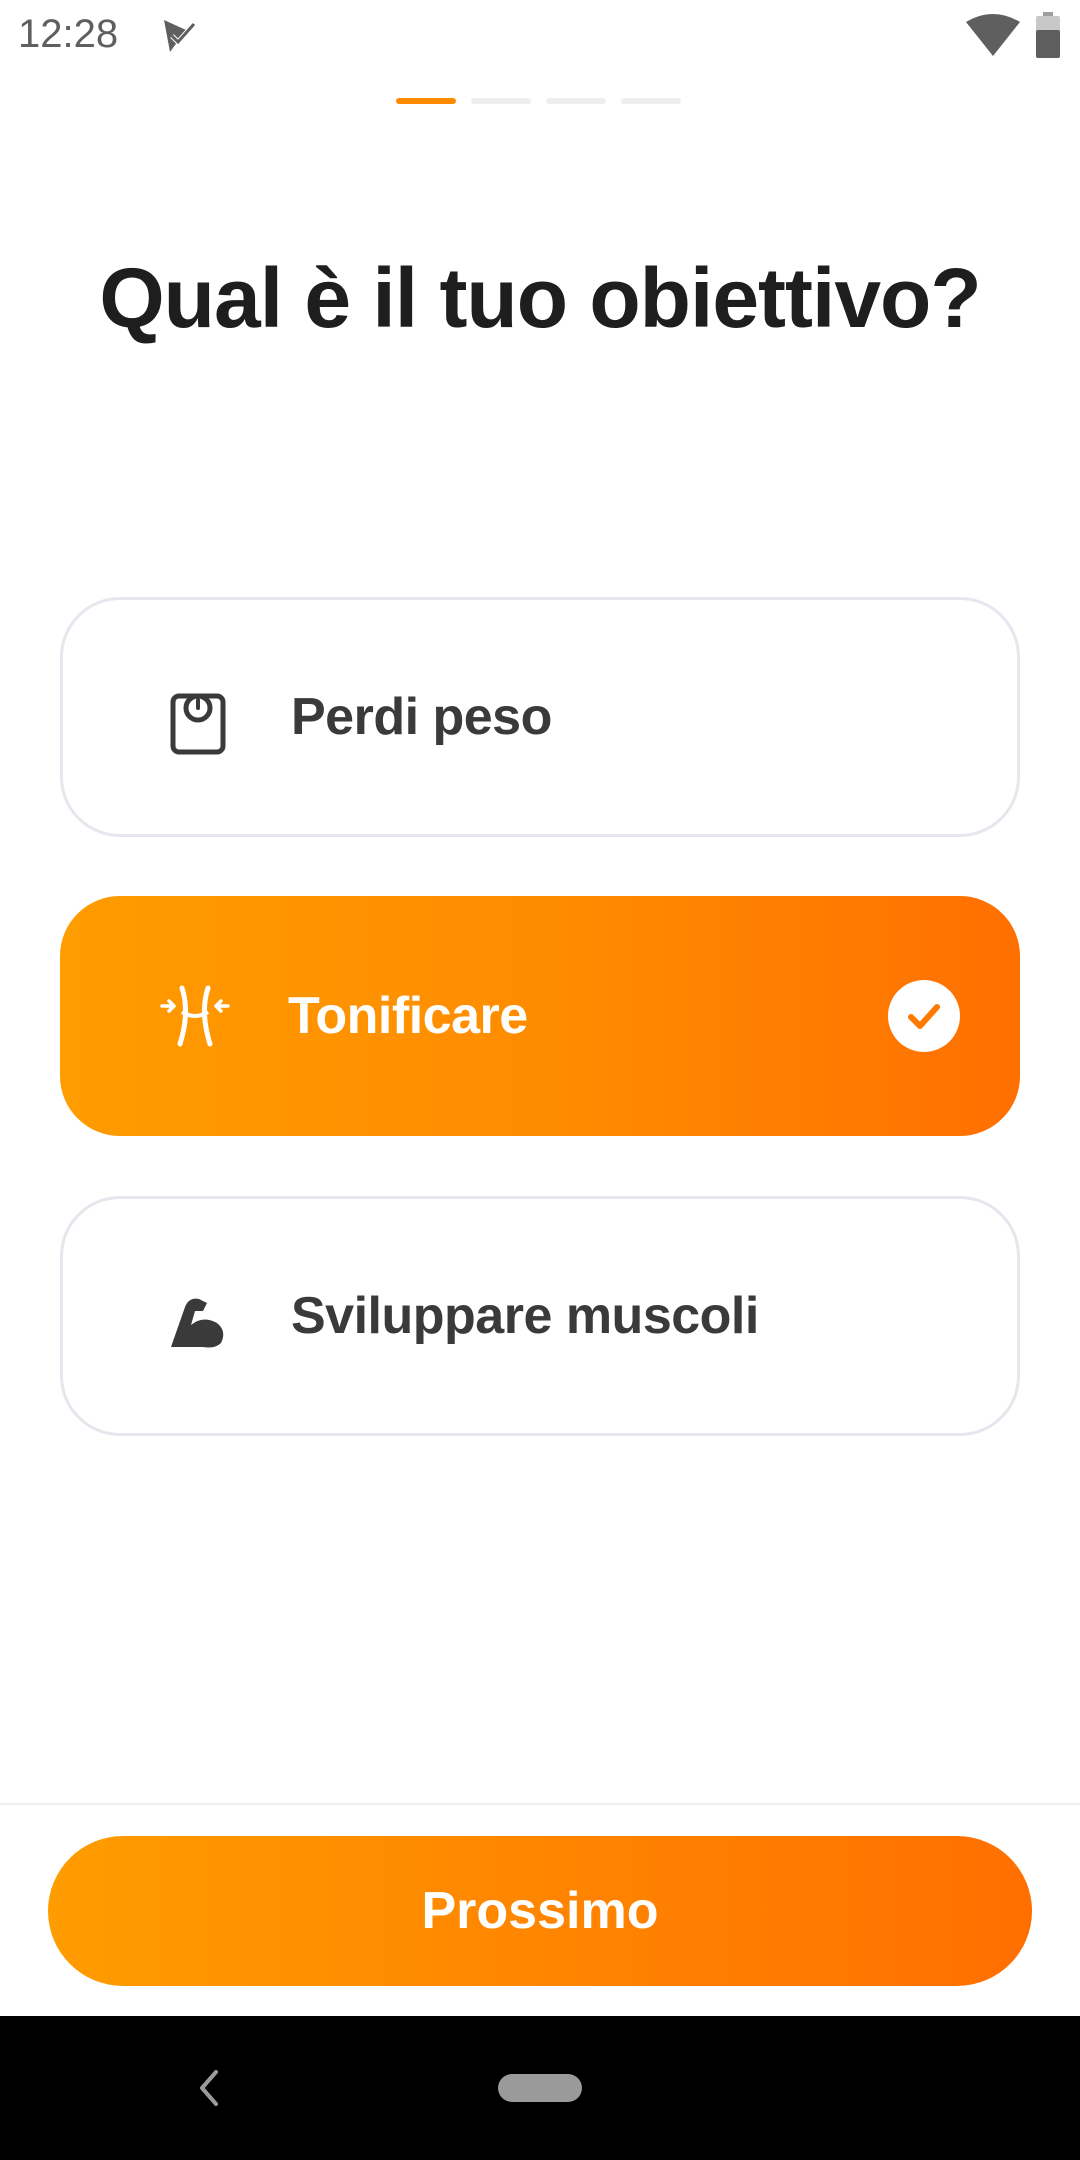 The image size is (1080, 2160). I want to click on system-nav-bar, so click(540, 2088).